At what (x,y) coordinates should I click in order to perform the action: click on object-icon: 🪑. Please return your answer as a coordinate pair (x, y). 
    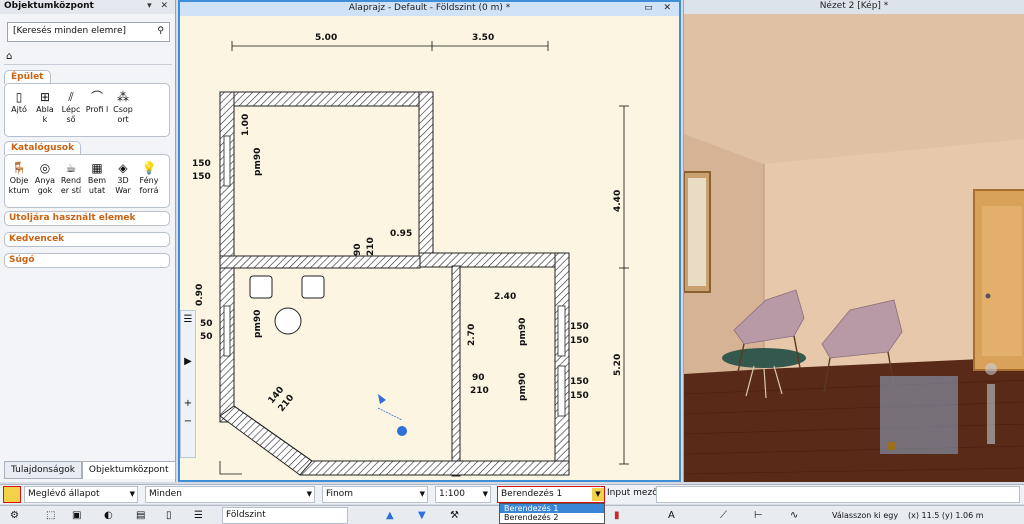
    Looking at the image, I should click on (19, 168).